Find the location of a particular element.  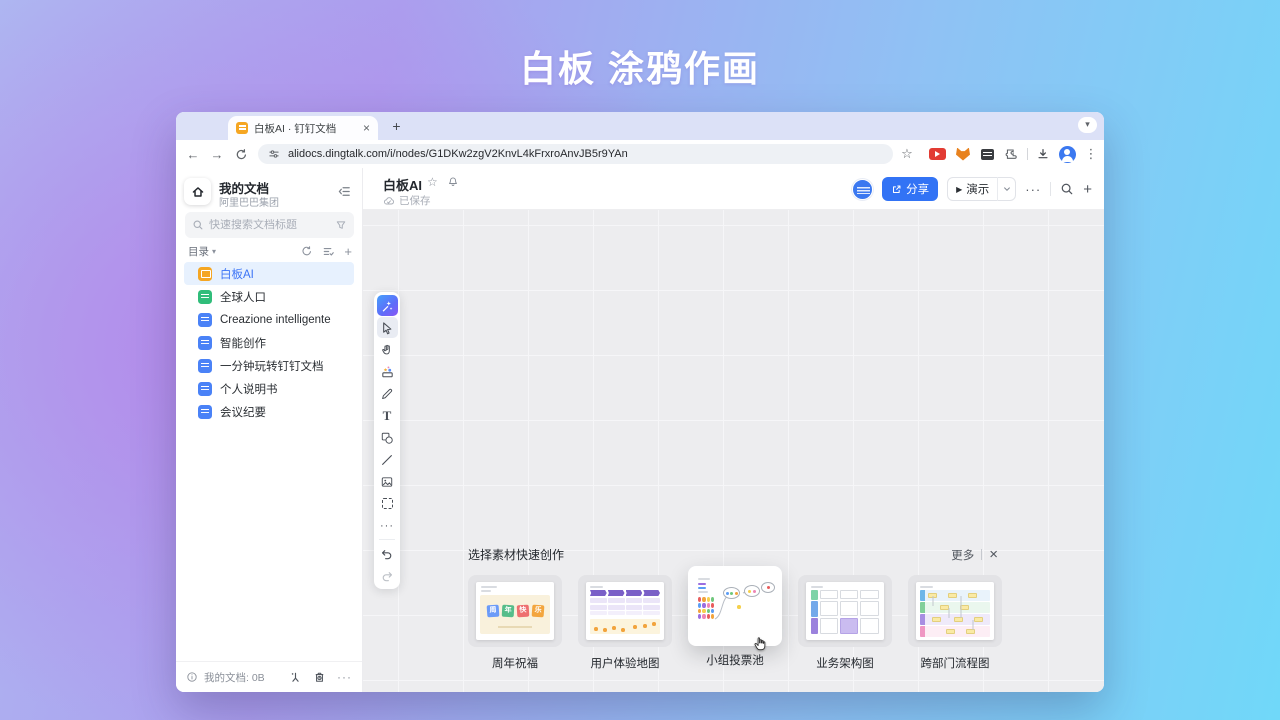

card-label: 业务架构图 is located at coordinates (845, 664).